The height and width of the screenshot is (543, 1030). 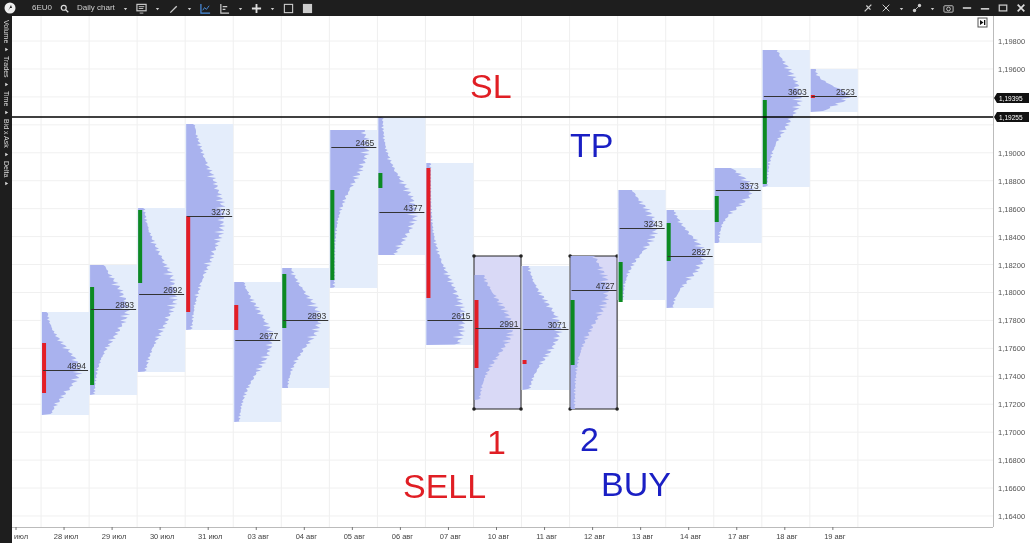 What do you see at coordinates (948, 8) in the screenshot?
I see `camera-icon` at bounding box center [948, 8].